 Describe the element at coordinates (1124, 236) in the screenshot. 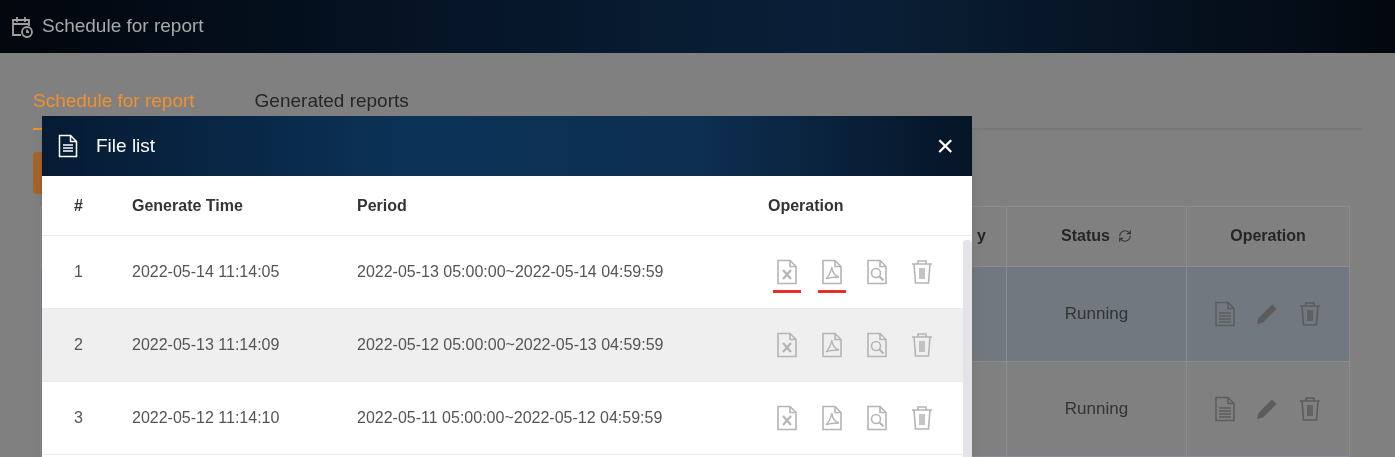

I see `refresh-icon` at that location.